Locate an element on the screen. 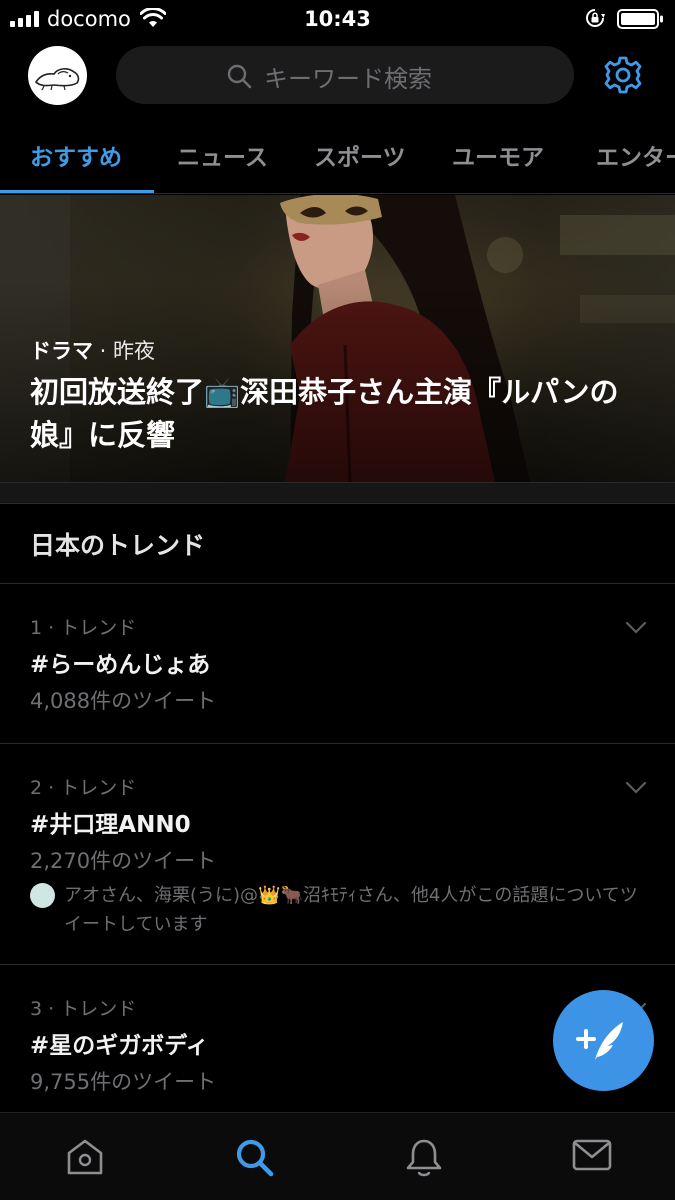 This screenshot has width=675, height=1200. home-icon is located at coordinates (85, 1157).